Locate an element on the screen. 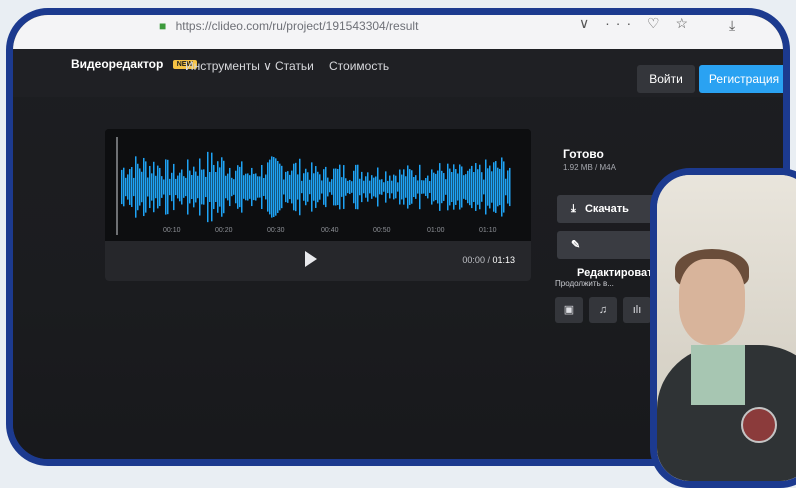 Image resolution: width=796 pixels, height=488 pixels. continue-music-button: ♫ is located at coordinates (603, 310).